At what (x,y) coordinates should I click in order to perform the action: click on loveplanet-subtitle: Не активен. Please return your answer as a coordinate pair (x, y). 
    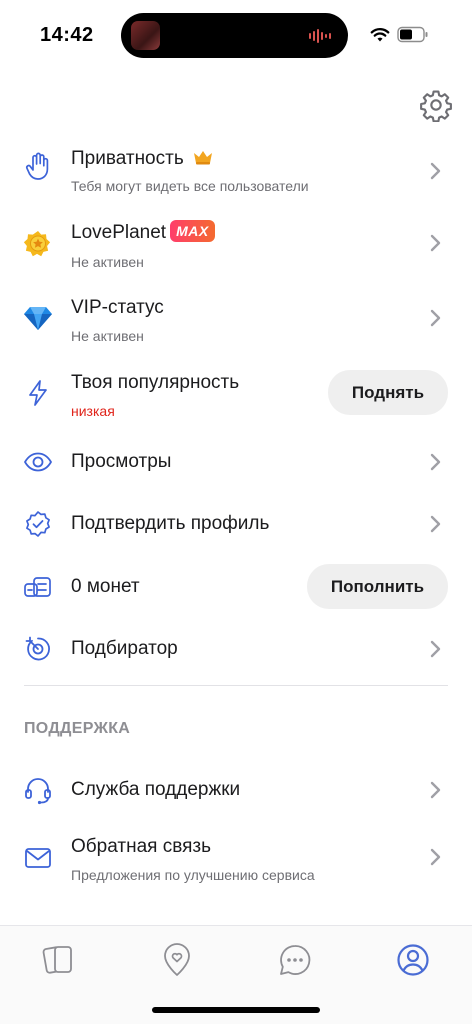
    Looking at the image, I should click on (107, 262).